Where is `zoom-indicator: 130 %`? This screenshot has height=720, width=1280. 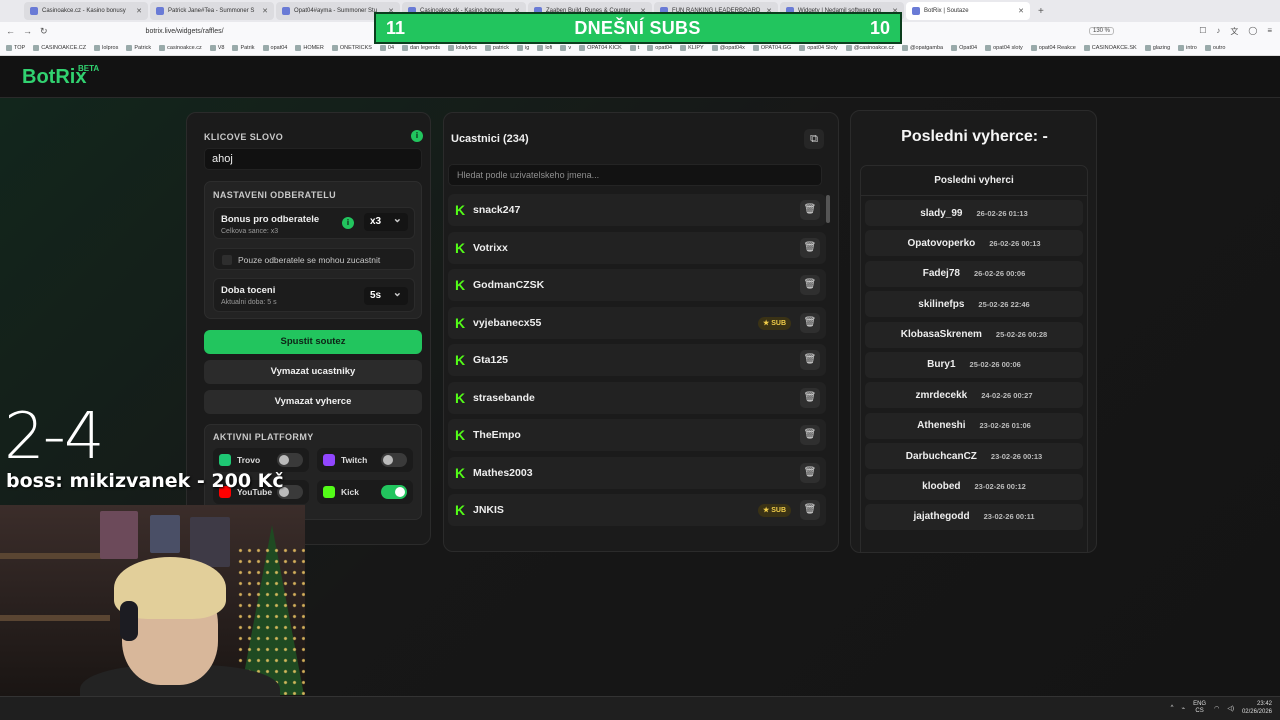
zoom-indicator: 130 % is located at coordinates (1101, 31).